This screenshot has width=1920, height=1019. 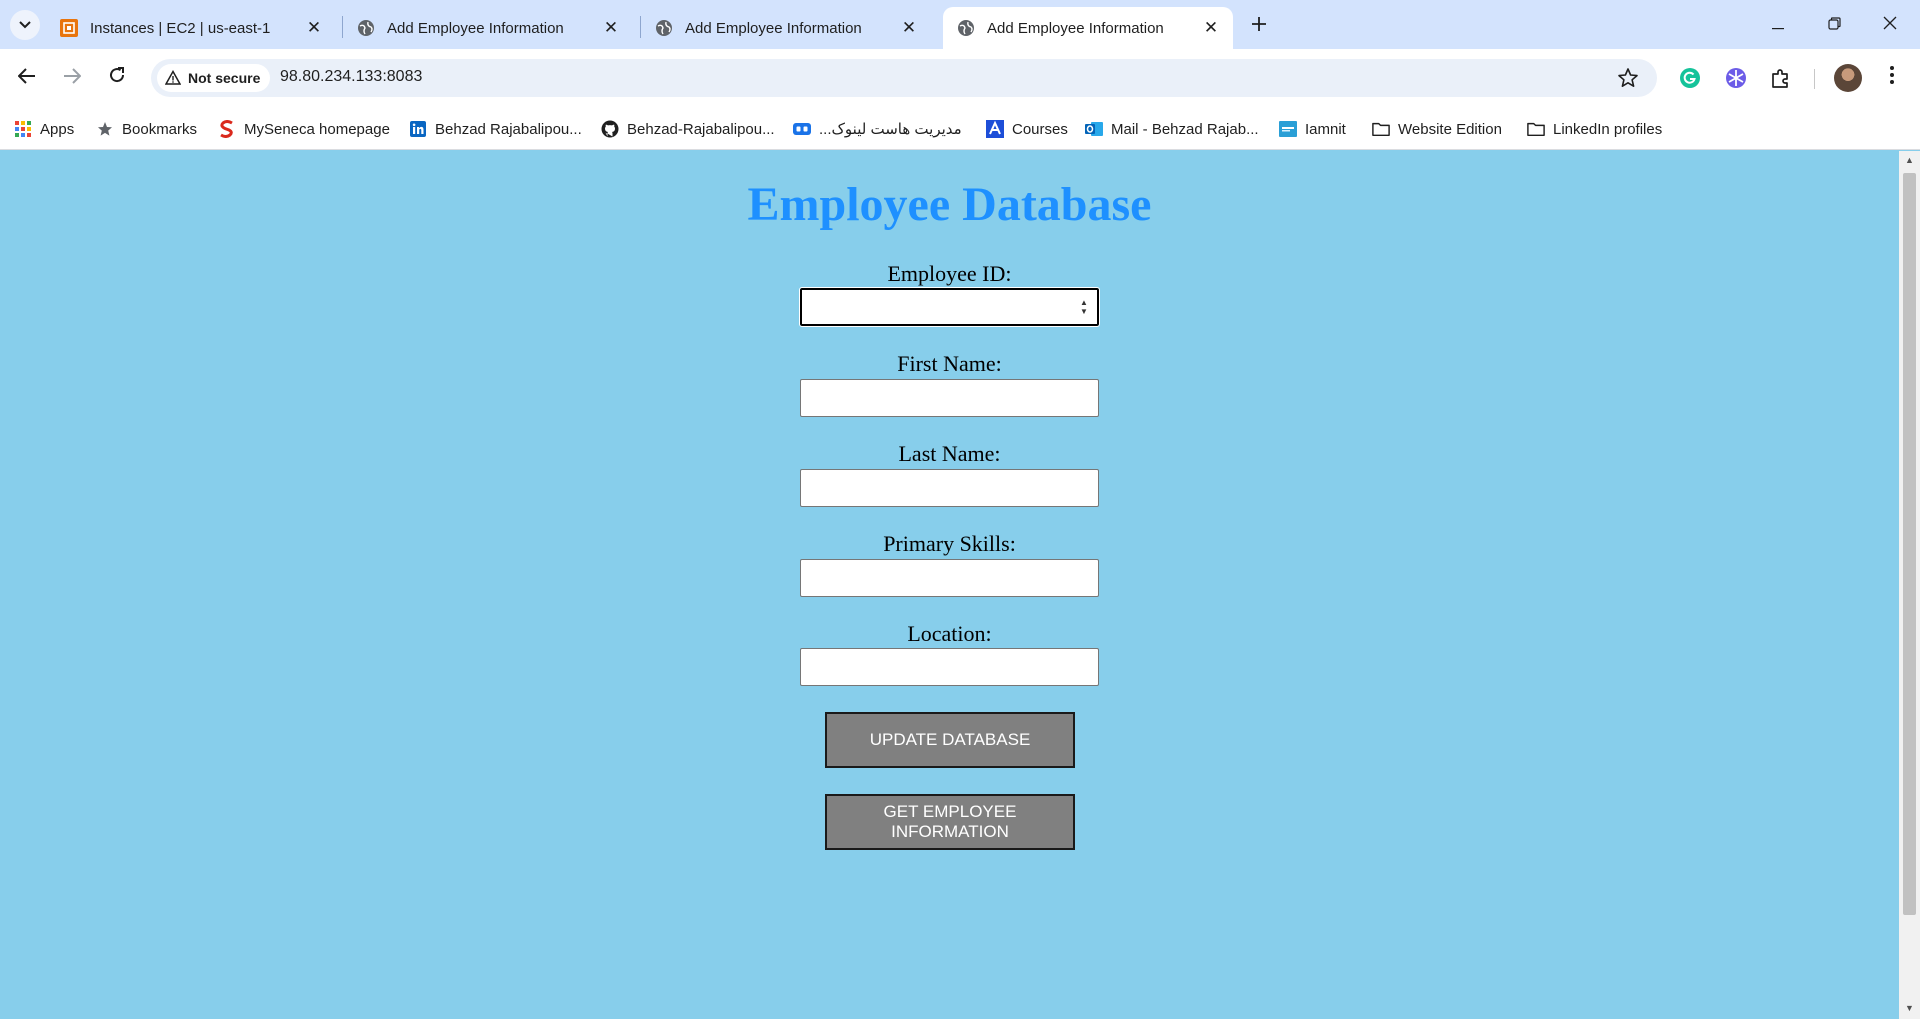 I want to click on arrow-right-icon, so click(x=72, y=78).